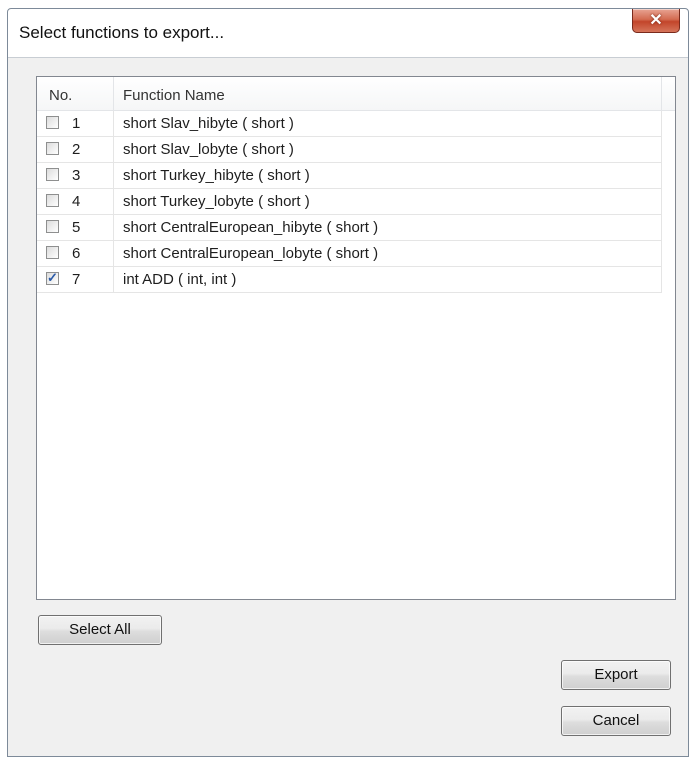  I want to click on cell-no: 3, so click(75, 175).